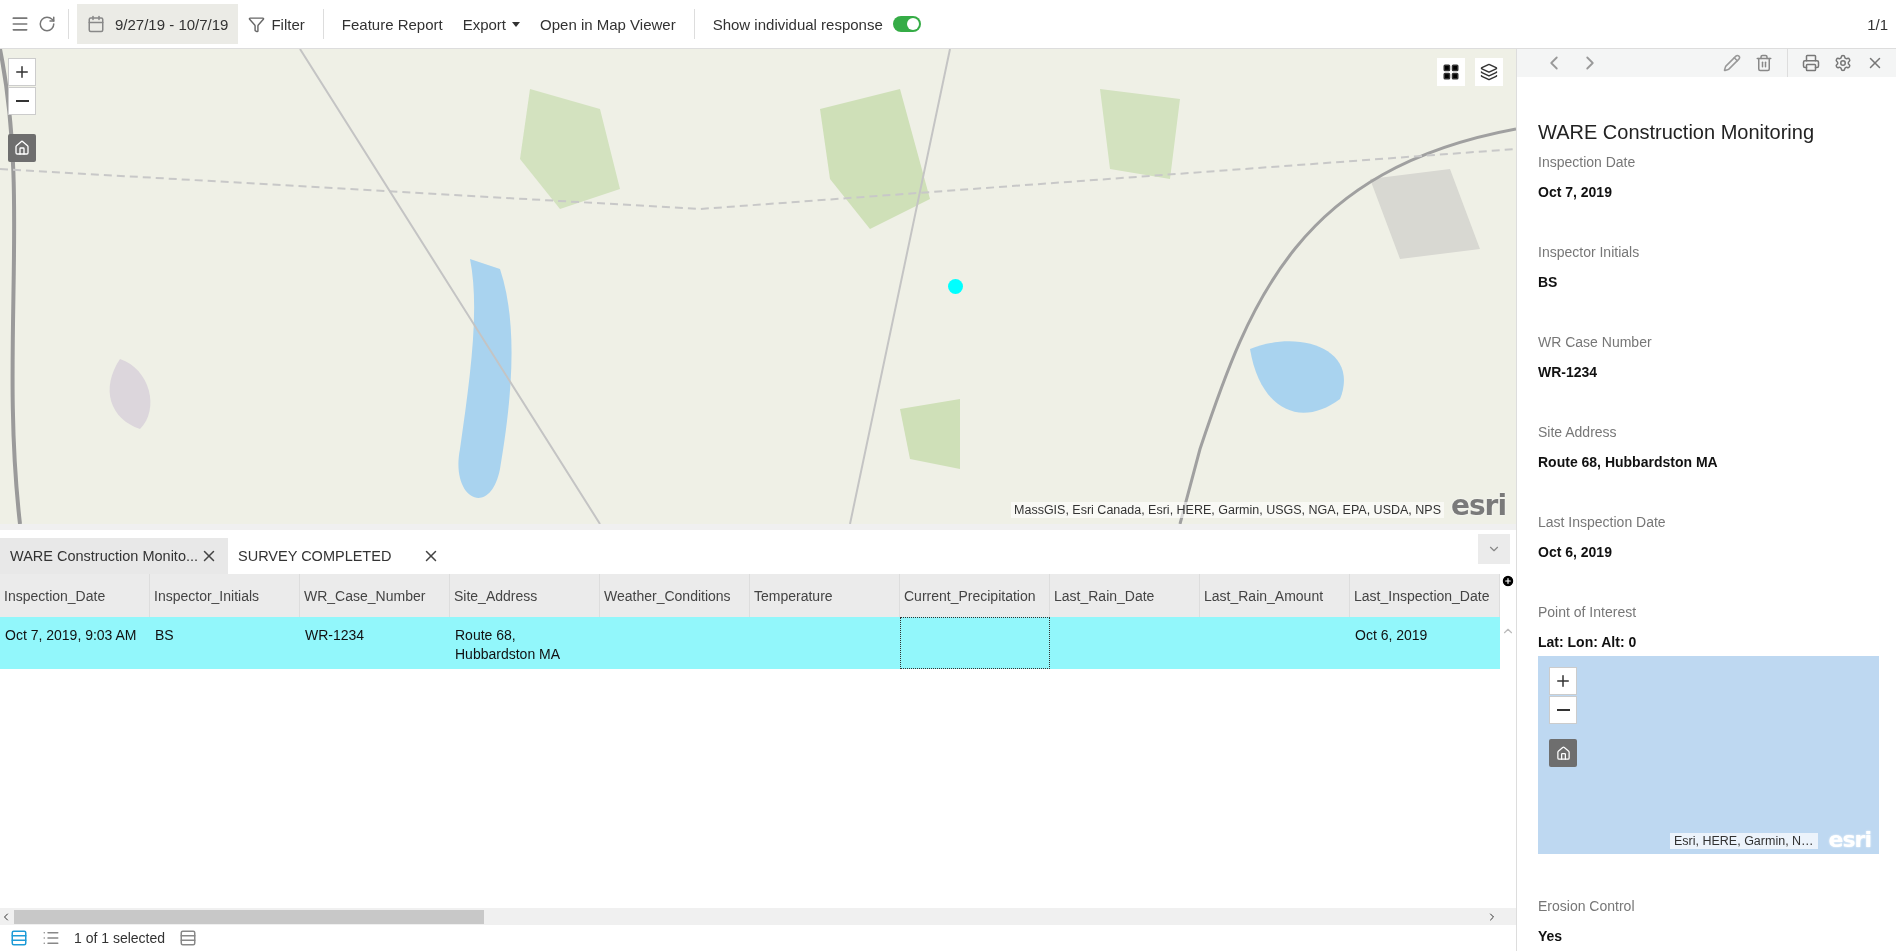 This screenshot has width=1896, height=951. What do you see at coordinates (1588, 642) in the screenshot?
I see `field-value: Lat: Lon: Alt: 0` at bounding box center [1588, 642].